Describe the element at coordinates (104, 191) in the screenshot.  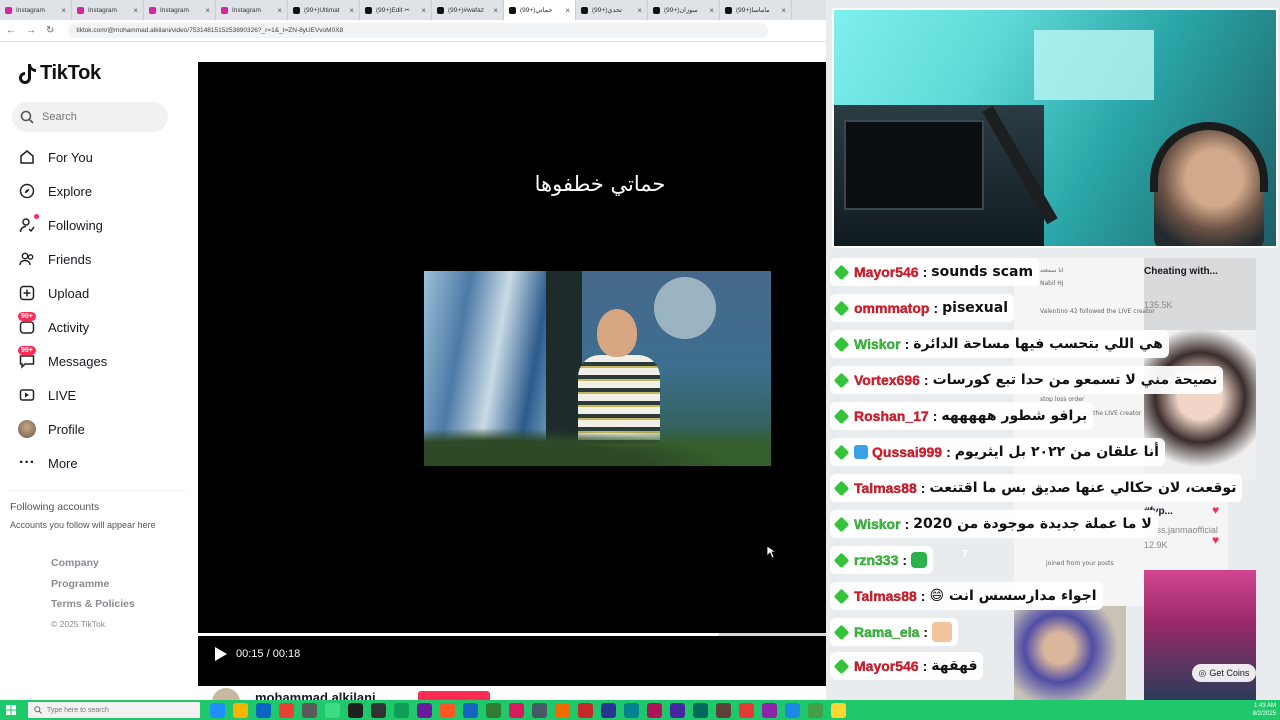
I see `sidebar-item-explore: Explore` at that location.